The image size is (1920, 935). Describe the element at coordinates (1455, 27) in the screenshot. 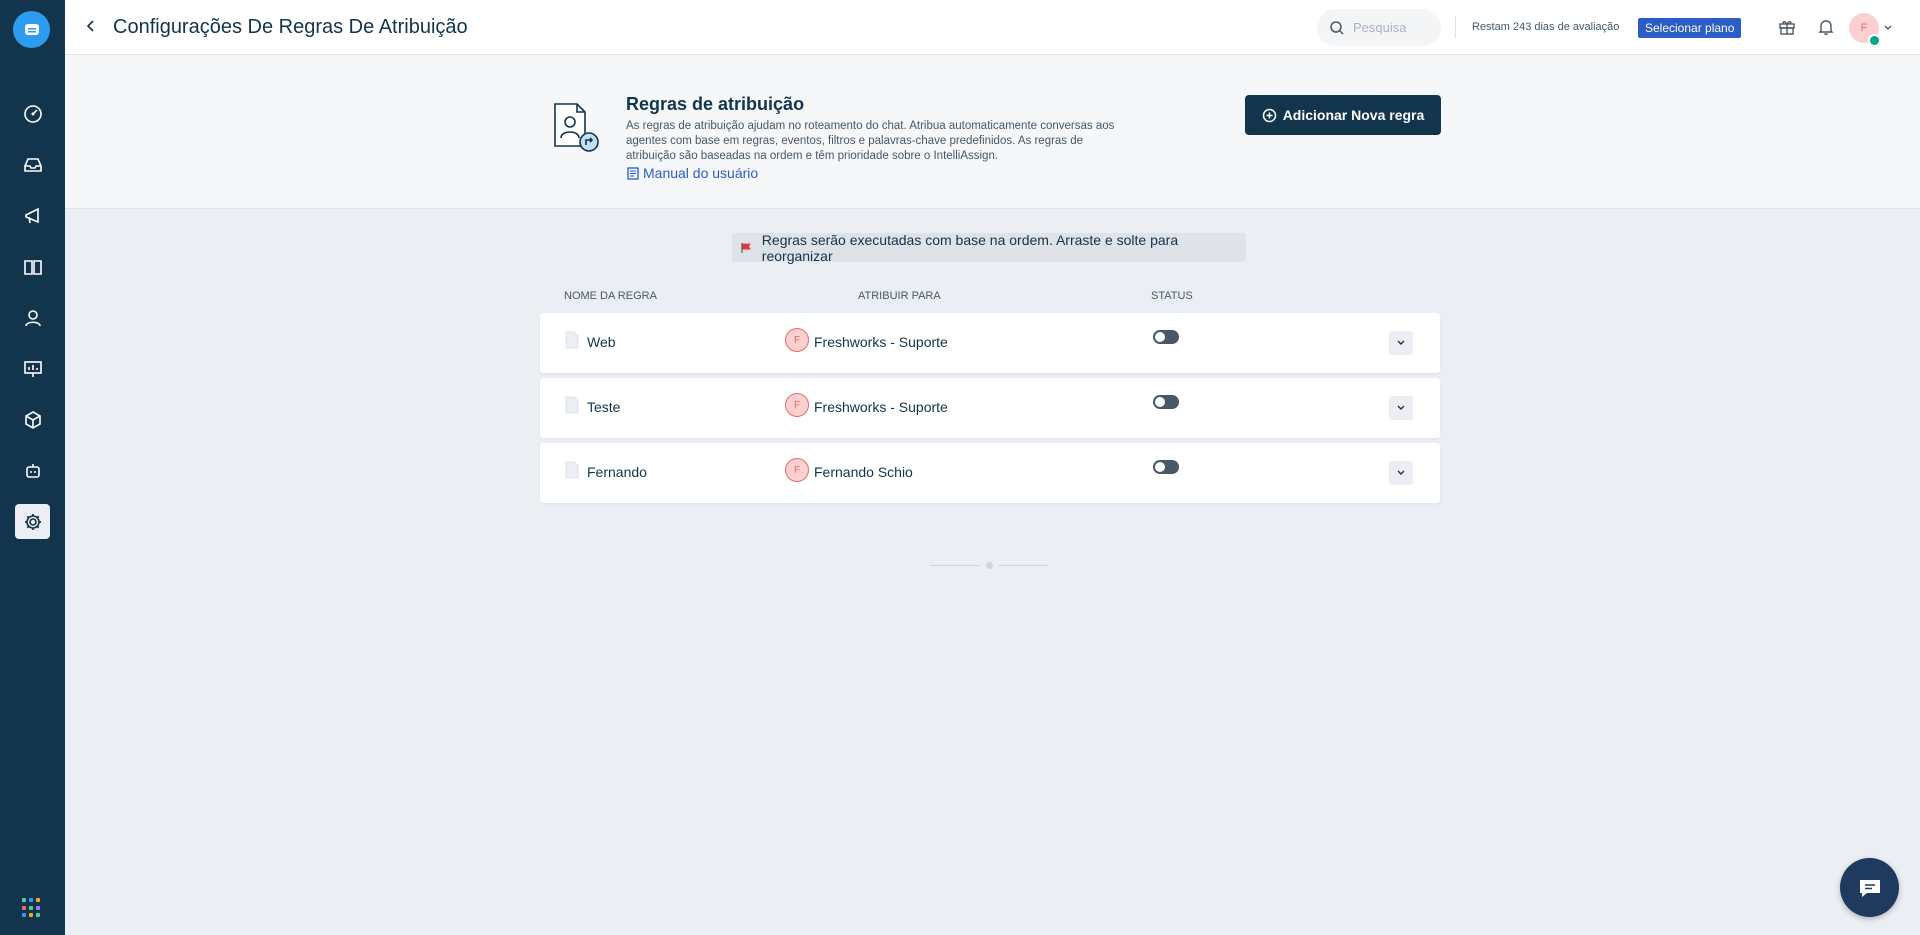

I see `header-divider` at that location.